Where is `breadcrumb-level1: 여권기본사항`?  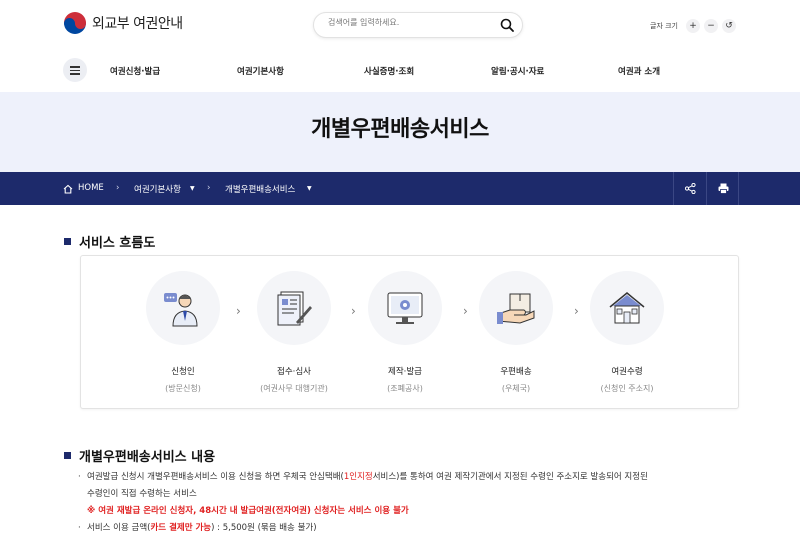
breadcrumb-level1: 여권기본사항 is located at coordinates (157, 189).